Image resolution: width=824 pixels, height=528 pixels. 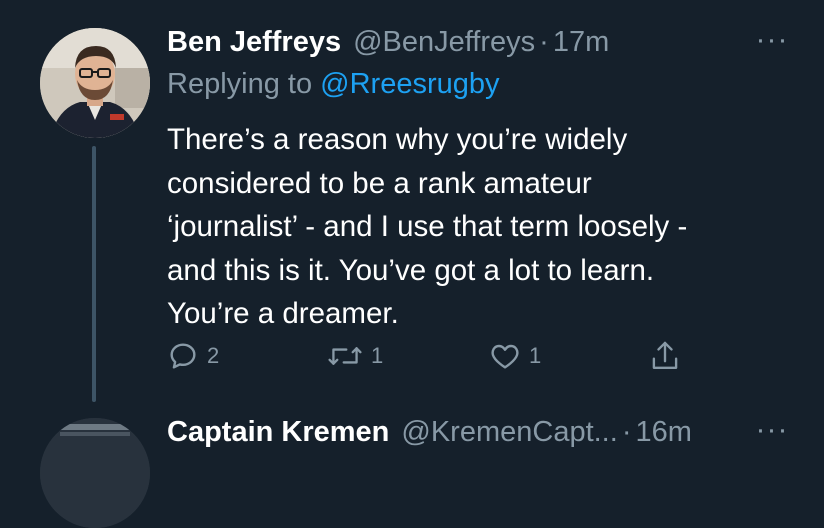 What do you see at coordinates (379, 183) in the screenshot?
I see `tweet-text-line: considered to be a rank amateur` at bounding box center [379, 183].